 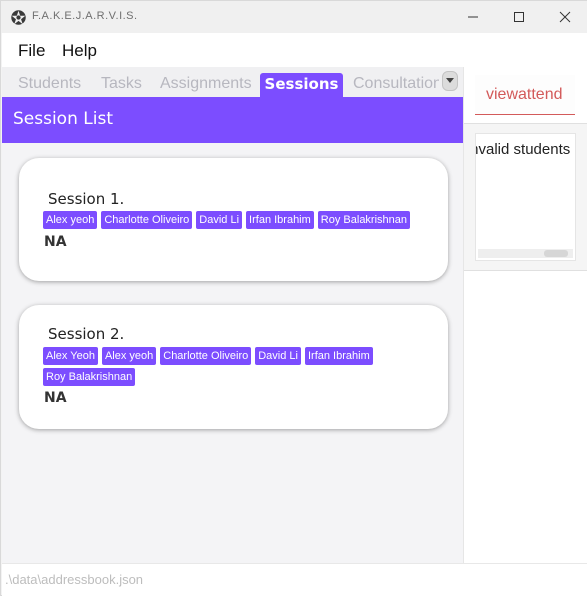 I want to click on command-area: viewattend, so click(x=525, y=94).